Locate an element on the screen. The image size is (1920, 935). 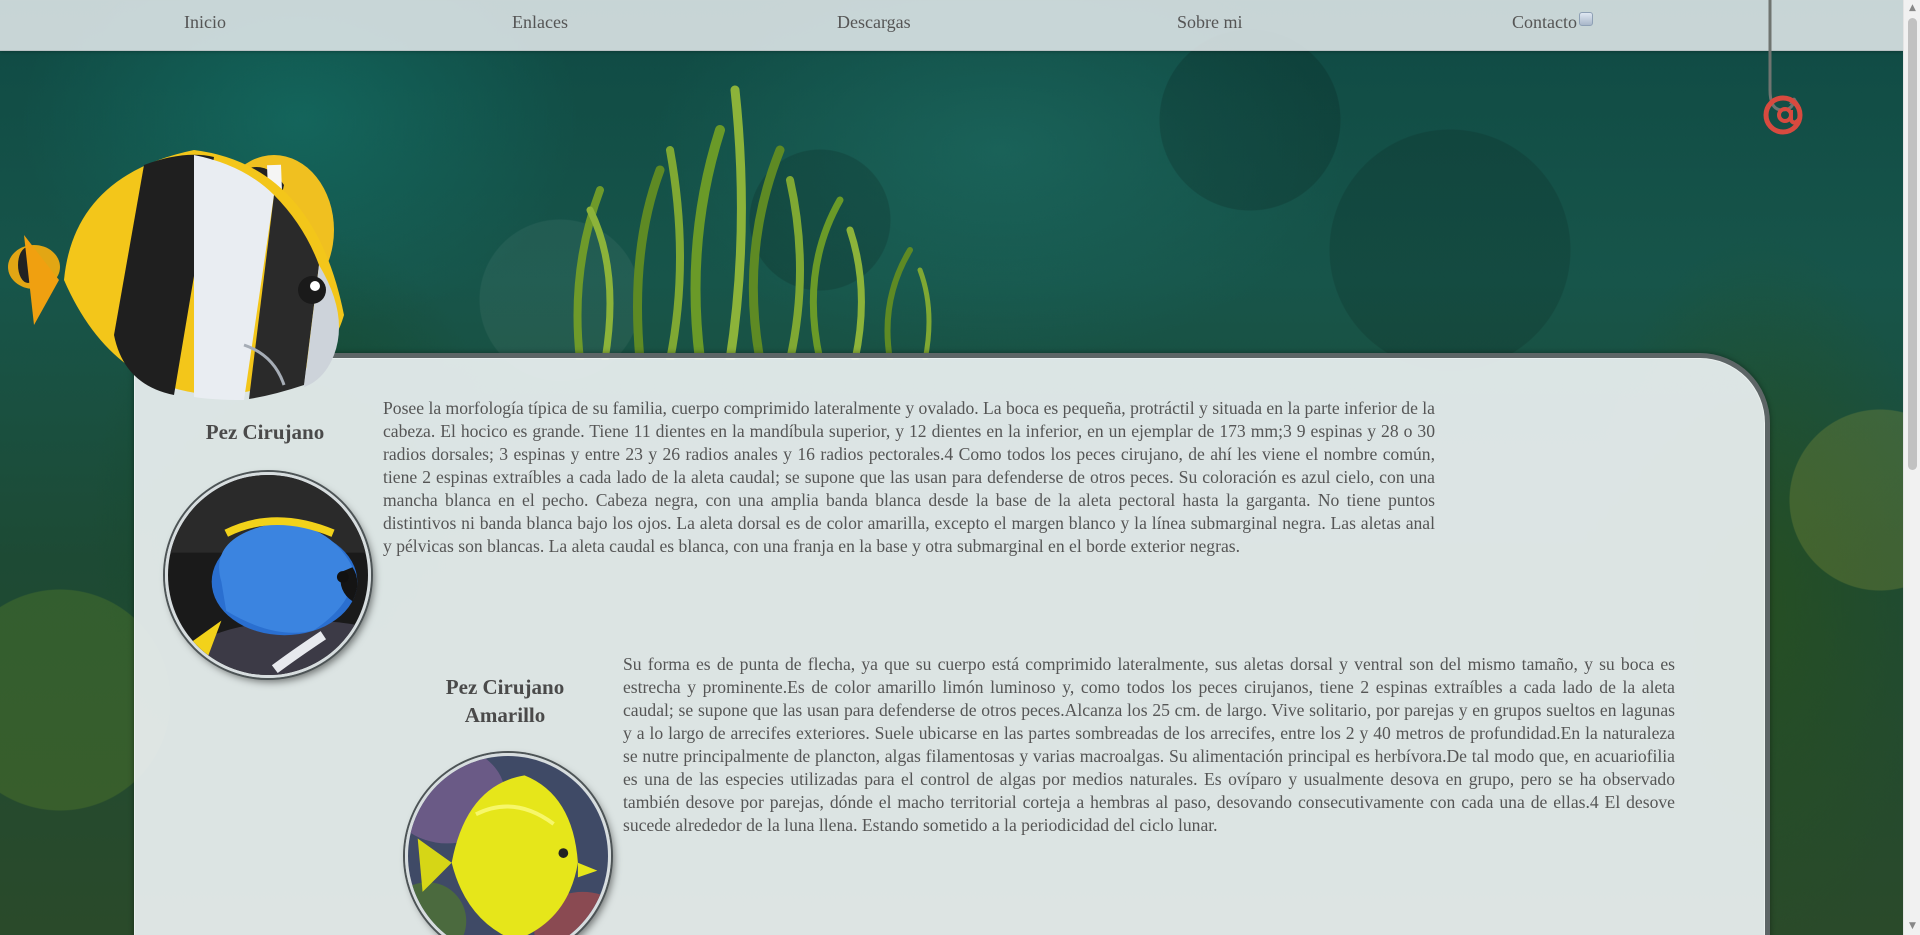
nav-contacto: Contacto is located at coordinates (1544, 22).